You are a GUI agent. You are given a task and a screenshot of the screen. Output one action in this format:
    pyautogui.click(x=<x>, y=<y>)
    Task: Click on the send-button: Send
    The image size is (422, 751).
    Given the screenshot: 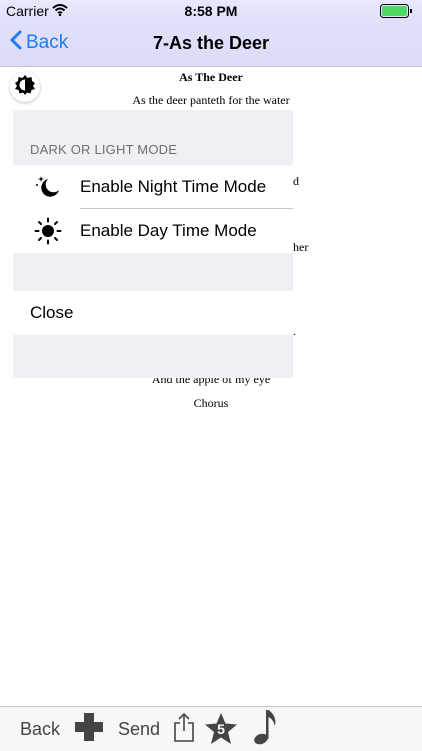 What is the action you would take?
    pyautogui.click(x=139, y=729)
    